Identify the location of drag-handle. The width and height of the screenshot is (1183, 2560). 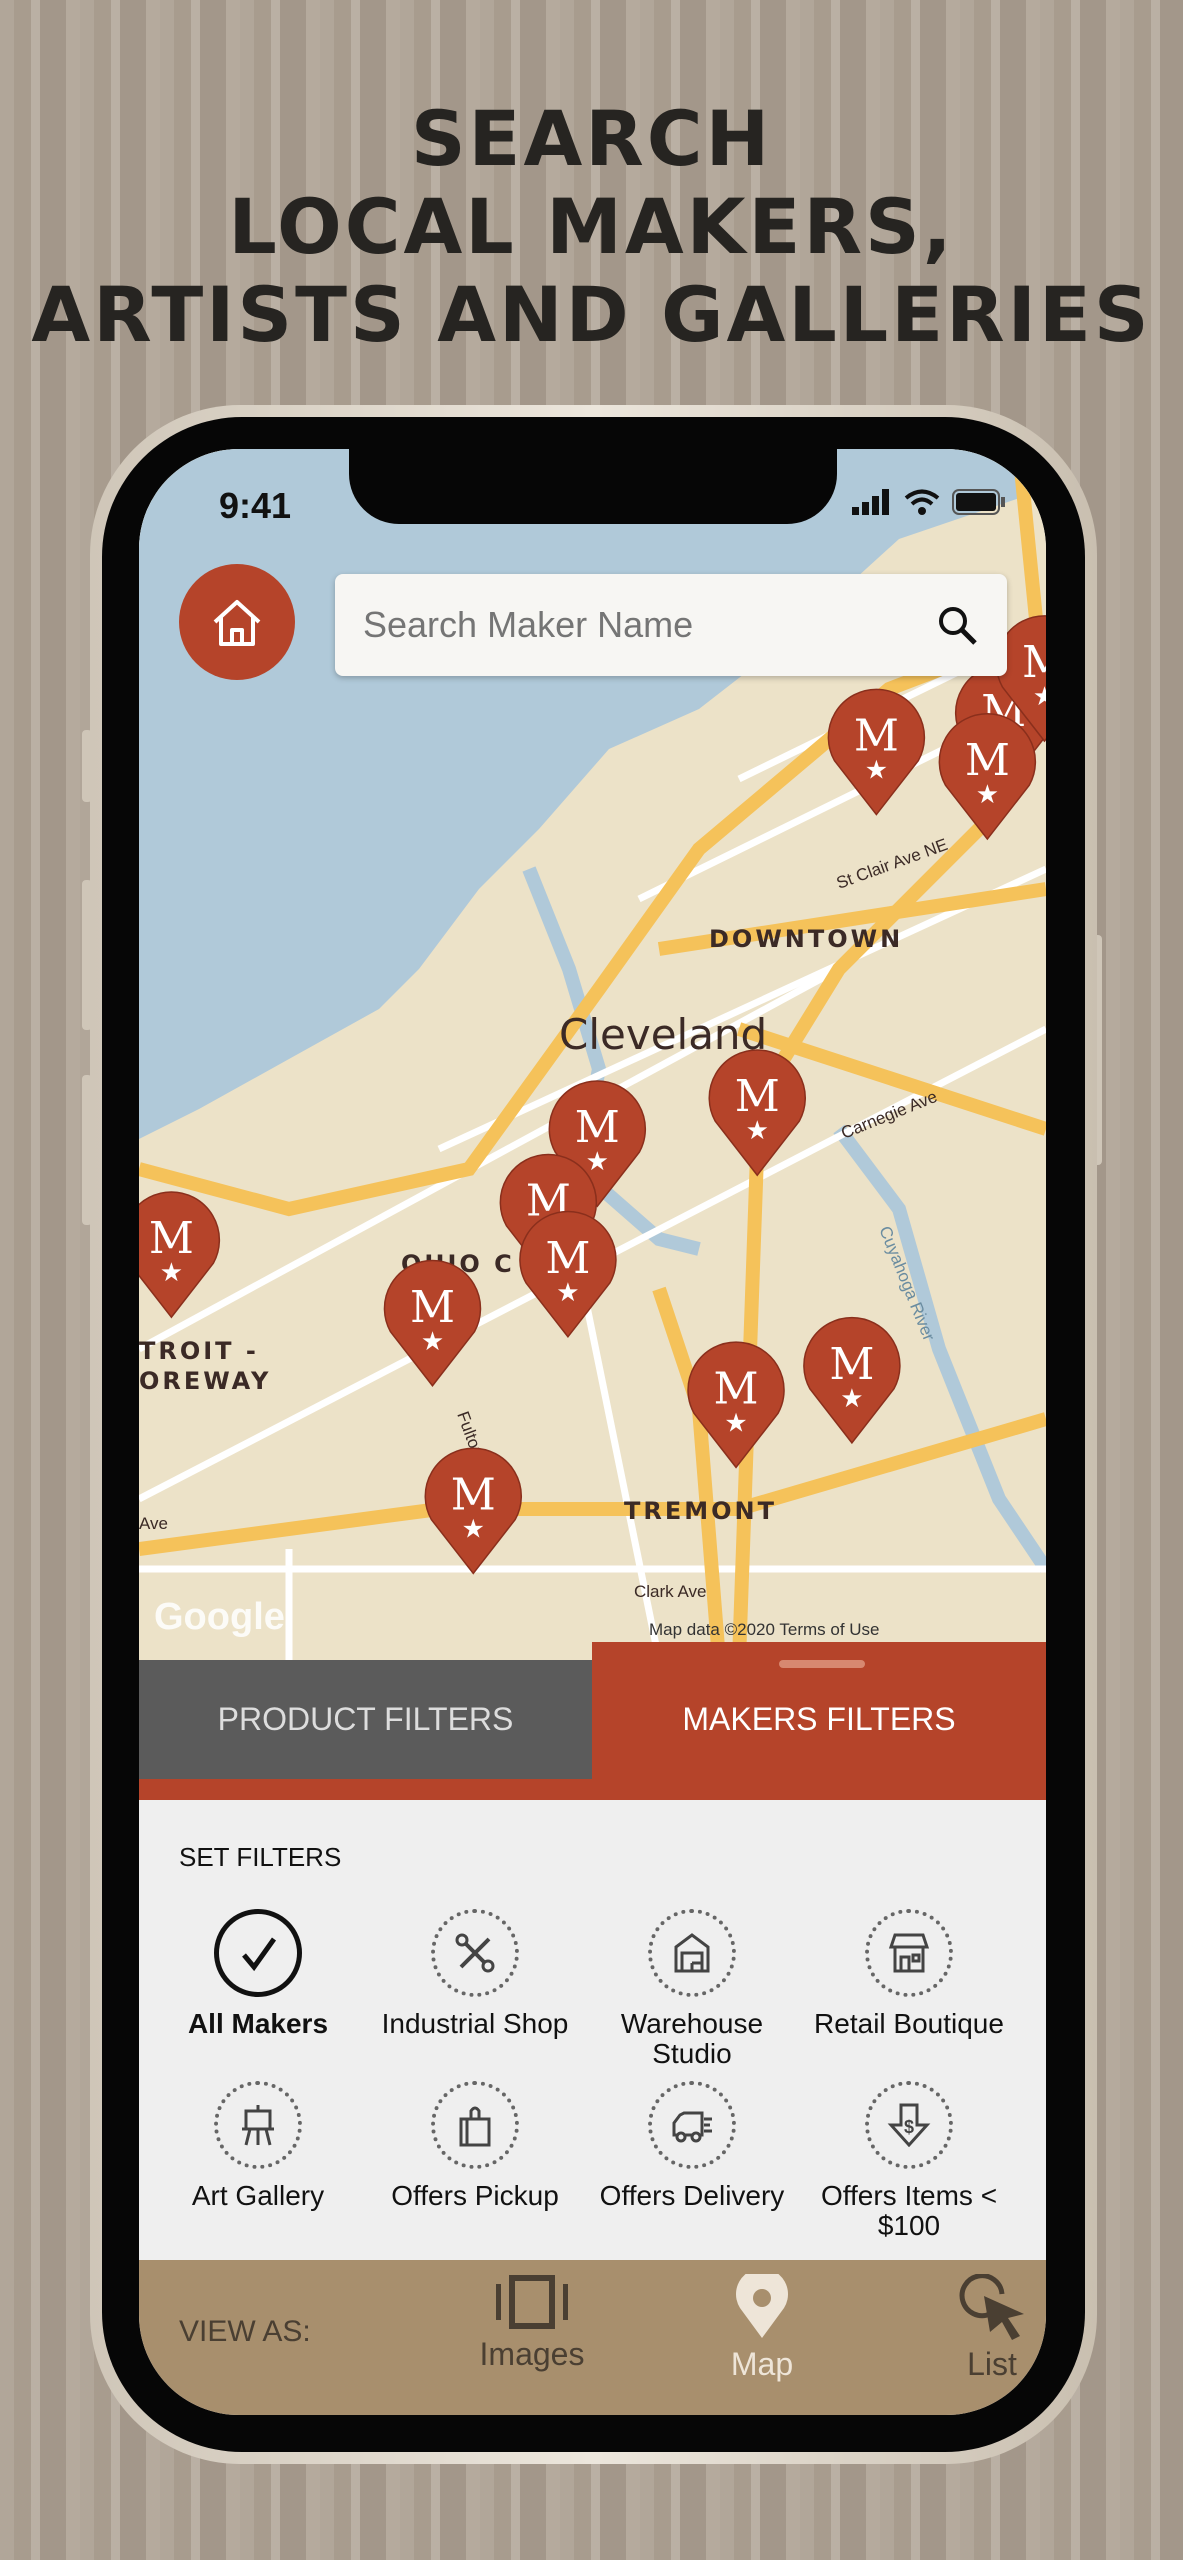
(822, 1664).